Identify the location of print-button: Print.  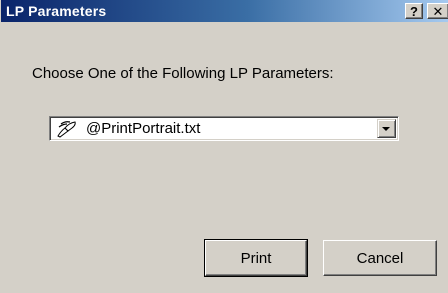
(256, 258).